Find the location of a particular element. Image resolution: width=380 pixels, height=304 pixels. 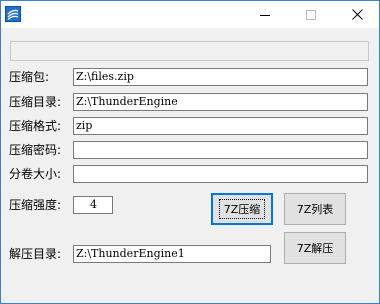

password-field is located at coordinates (220, 150).